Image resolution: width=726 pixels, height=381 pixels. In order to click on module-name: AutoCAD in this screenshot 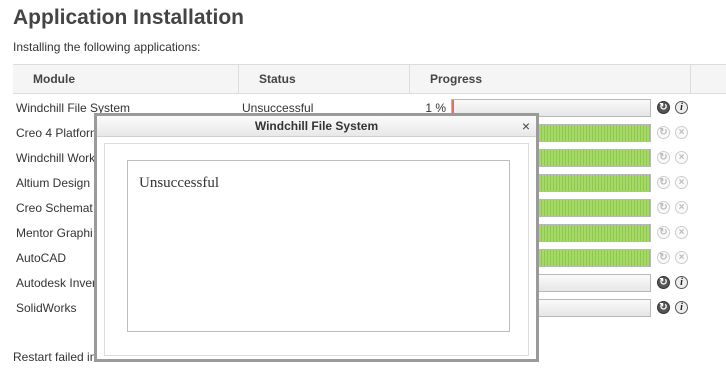, I will do `click(41, 258)`.